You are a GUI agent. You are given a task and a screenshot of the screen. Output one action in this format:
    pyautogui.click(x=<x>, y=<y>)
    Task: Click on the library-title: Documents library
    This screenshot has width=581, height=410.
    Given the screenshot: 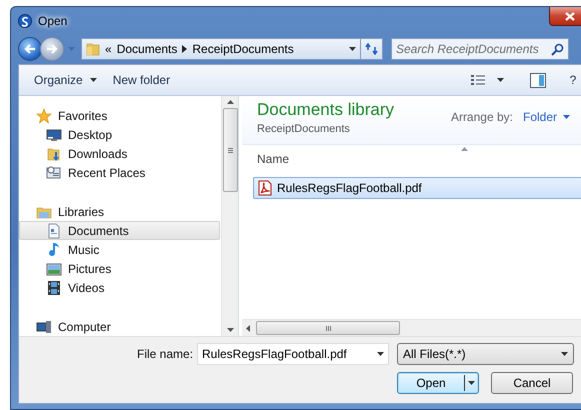 What is the action you would take?
    pyautogui.click(x=325, y=110)
    